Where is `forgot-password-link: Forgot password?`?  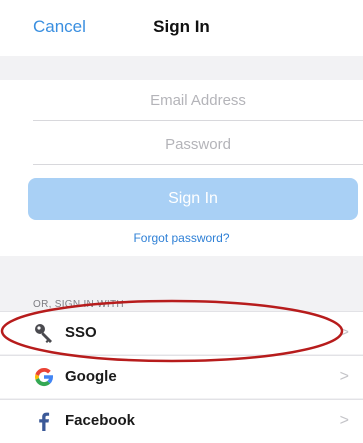 forgot-password-link: Forgot password? is located at coordinates (181, 238).